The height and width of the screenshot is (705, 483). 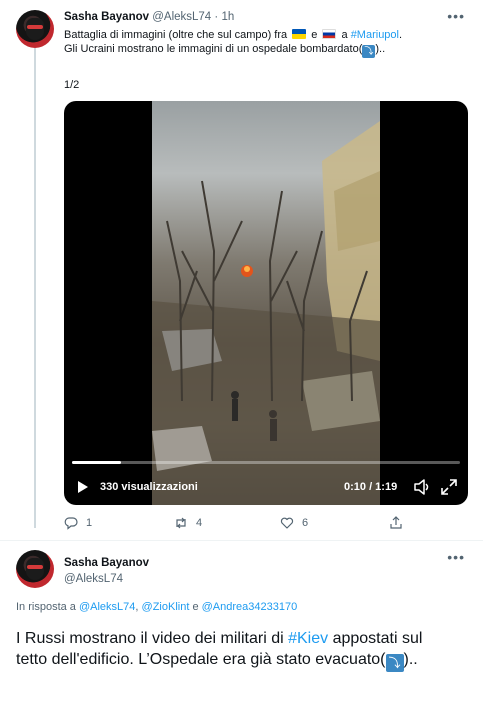 I want to click on reply-user-link: @ZioKlint, so click(x=166, y=607).